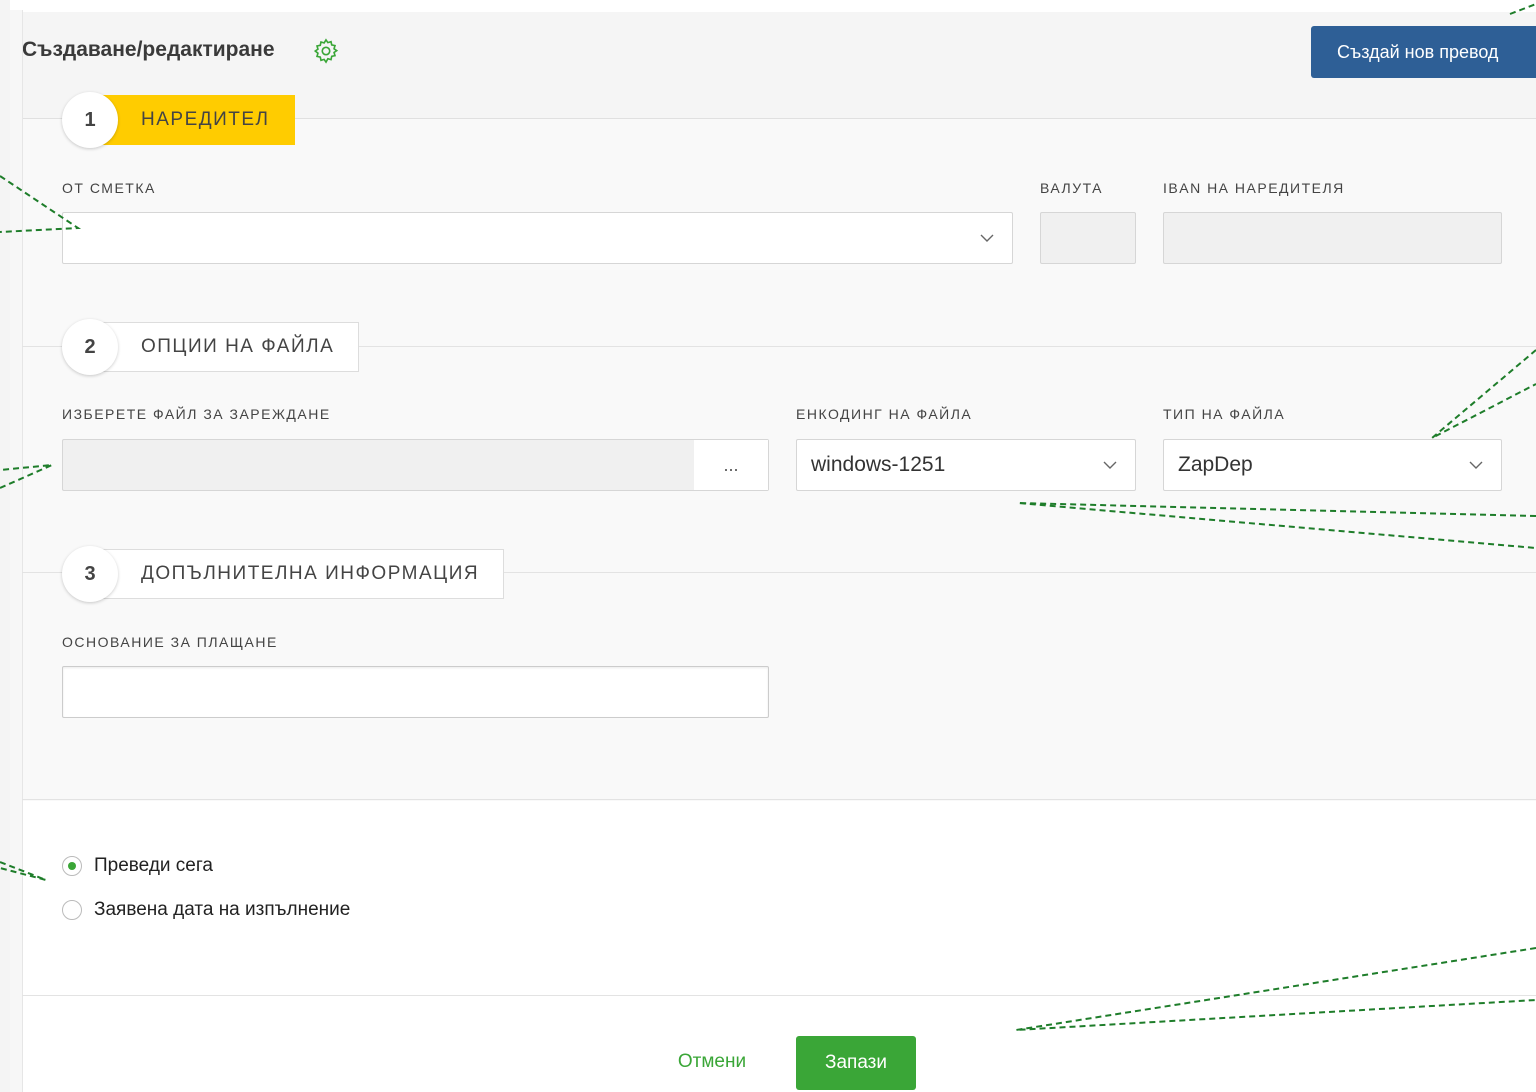 The width and height of the screenshot is (1536, 1092). I want to click on payment-reason-label: ОСНОВАНИЕ ЗА ПЛАЩАНЕ, so click(170, 642).